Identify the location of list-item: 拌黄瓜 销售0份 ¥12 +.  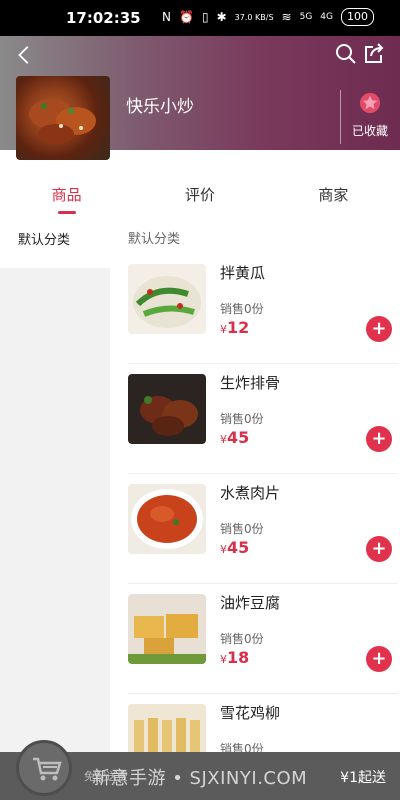
(263, 314).